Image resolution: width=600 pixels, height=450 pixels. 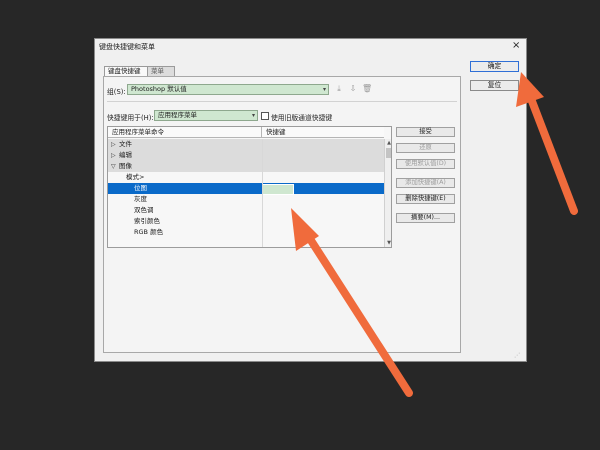 I want to click on arrow-to-shortcut-field, so click(x=352, y=302).